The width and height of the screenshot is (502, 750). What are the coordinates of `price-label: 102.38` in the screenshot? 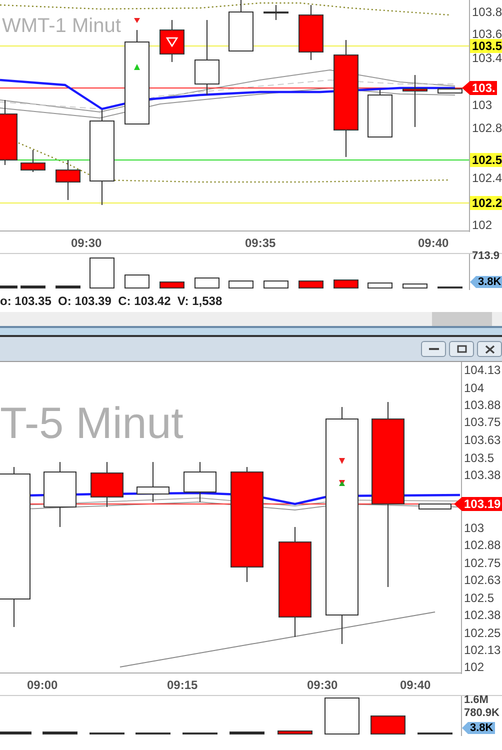 It's located at (482, 615).